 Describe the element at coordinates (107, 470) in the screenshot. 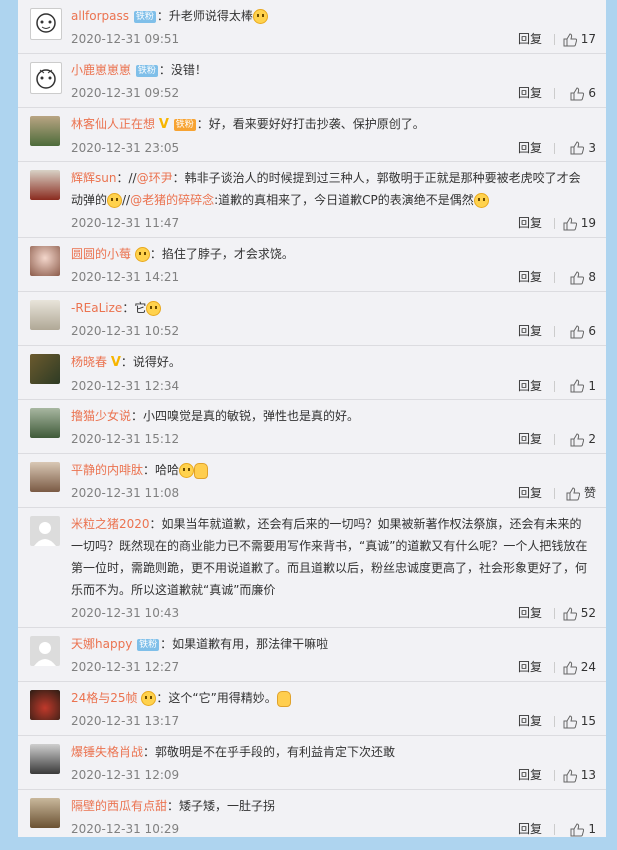

I see `username-link: 平静的内啡肽` at that location.